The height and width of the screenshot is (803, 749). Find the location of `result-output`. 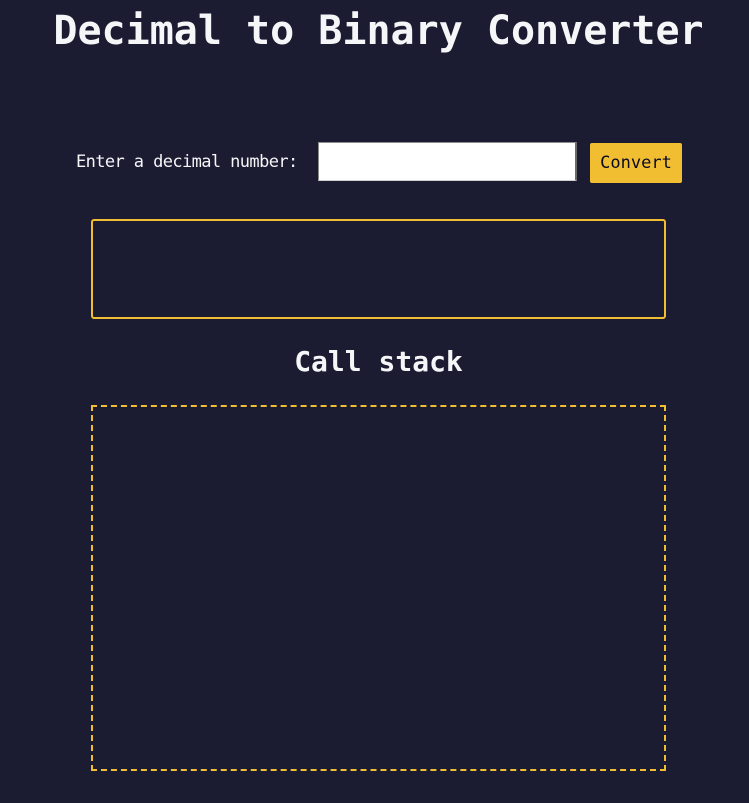

result-output is located at coordinates (378, 269).